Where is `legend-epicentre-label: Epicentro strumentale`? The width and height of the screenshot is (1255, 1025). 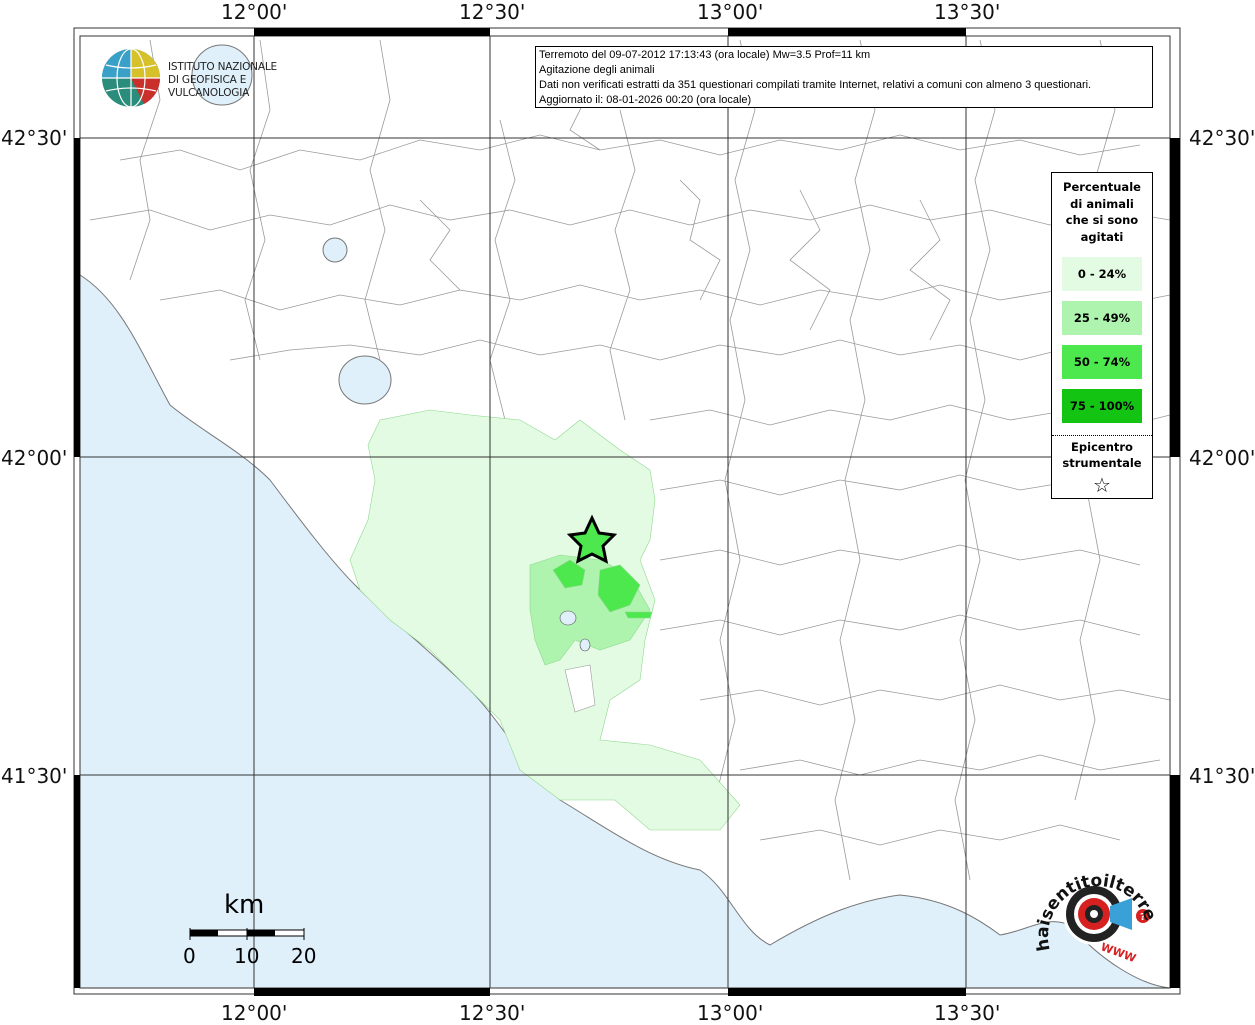
legend-epicentre-label: Epicentro strumentale is located at coordinates (1102, 455).